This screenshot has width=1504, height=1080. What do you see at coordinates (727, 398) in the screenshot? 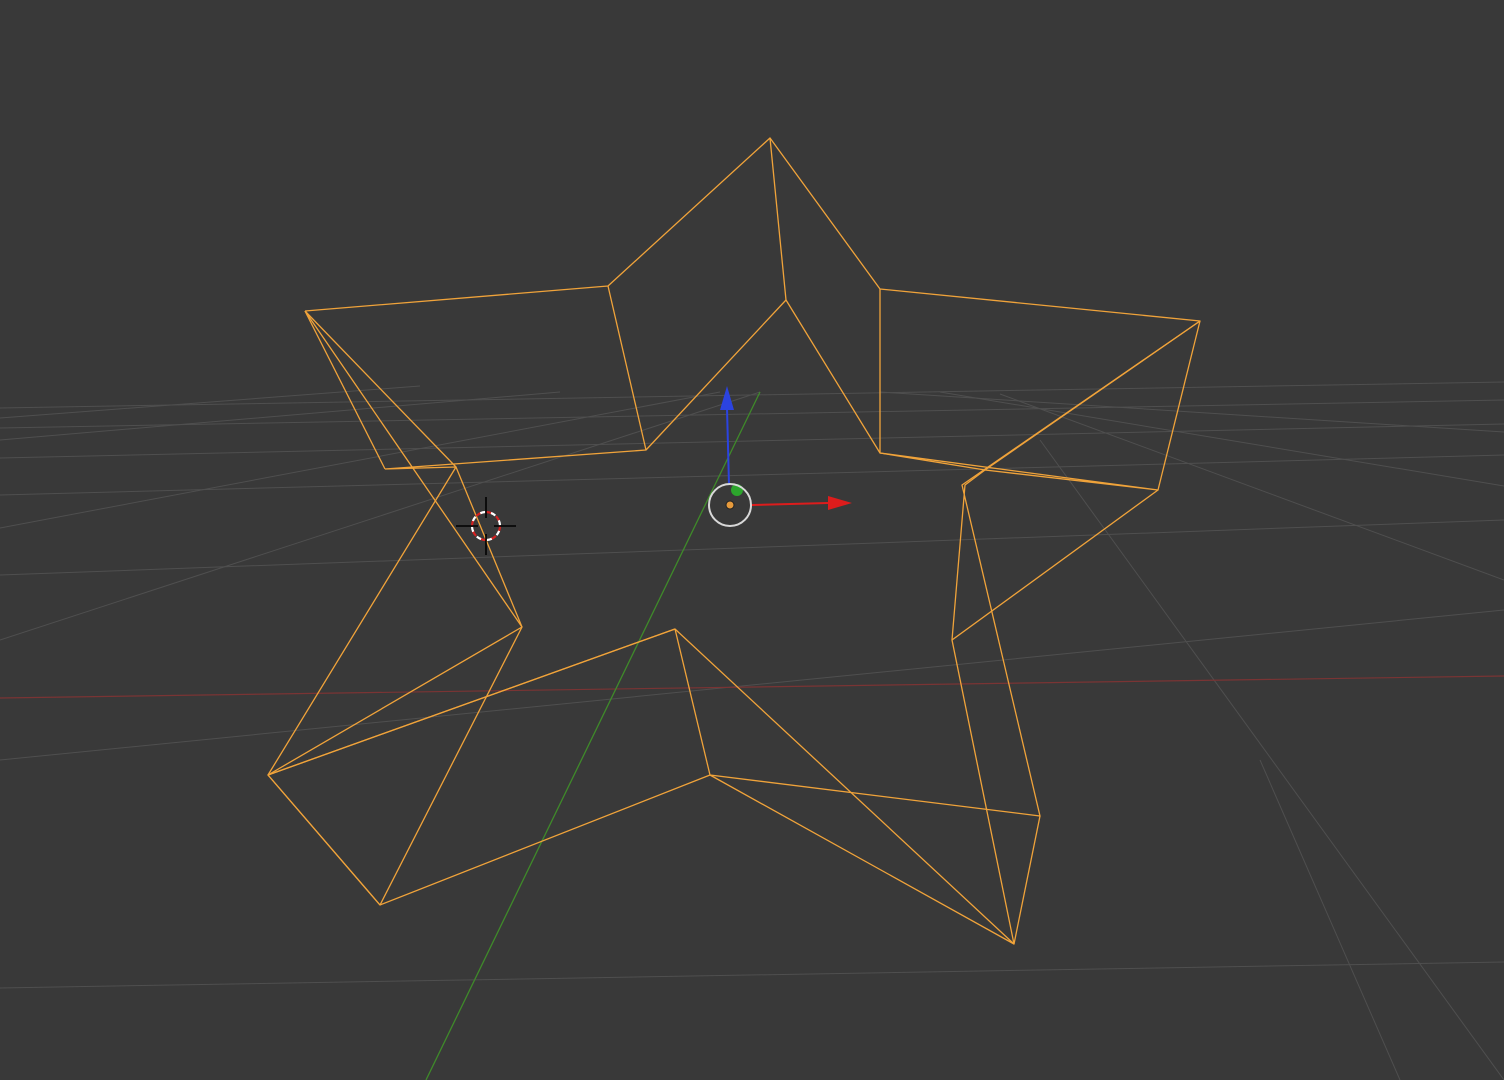
I see `gizmo-z-arrow` at bounding box center [727, 398].